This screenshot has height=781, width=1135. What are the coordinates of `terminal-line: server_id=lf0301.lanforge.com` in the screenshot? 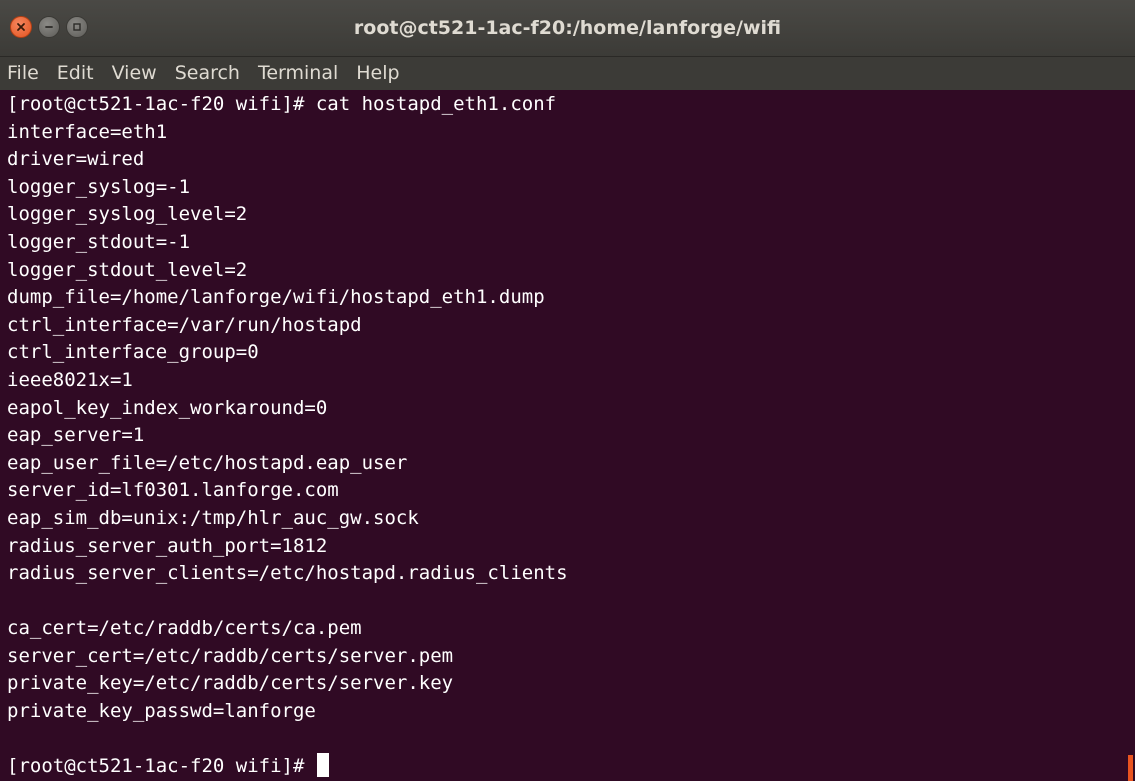 It's located at (173, 490).